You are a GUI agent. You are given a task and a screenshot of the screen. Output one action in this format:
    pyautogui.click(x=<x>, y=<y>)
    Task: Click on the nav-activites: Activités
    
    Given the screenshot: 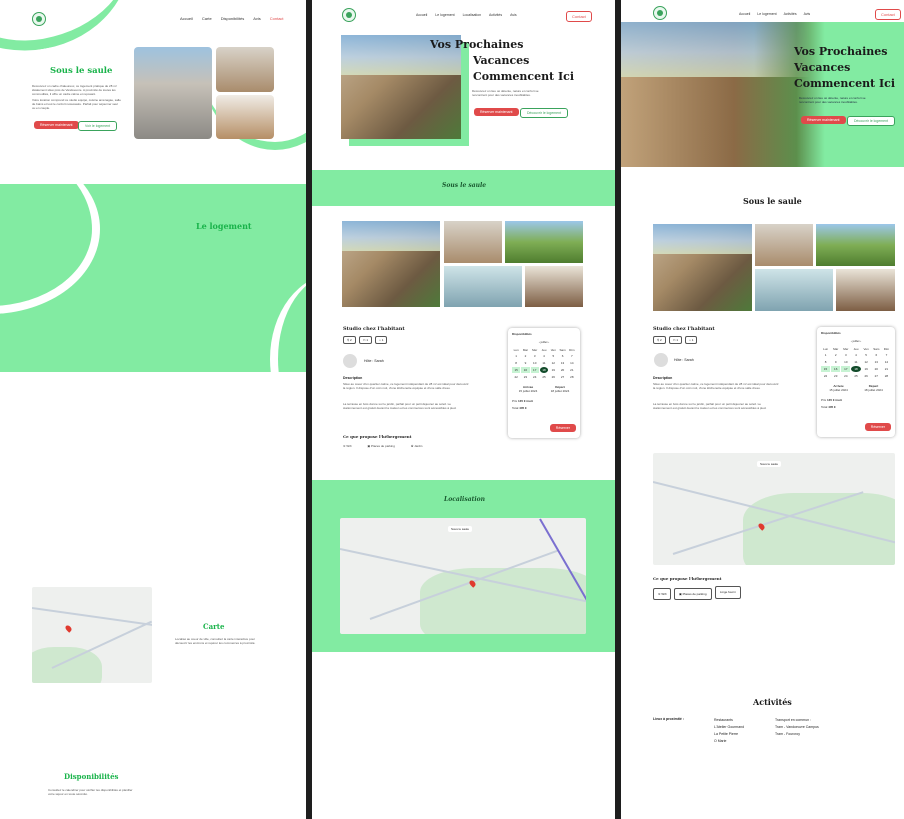 What is the action you would take?
    pyautogui.click(x=790, y=14)
    